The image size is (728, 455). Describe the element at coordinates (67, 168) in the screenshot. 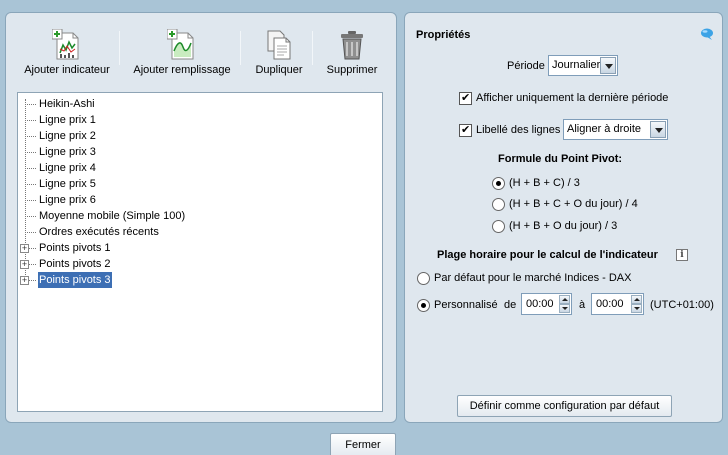

I see `tree-item-label: Ligne prix 4` at that location.